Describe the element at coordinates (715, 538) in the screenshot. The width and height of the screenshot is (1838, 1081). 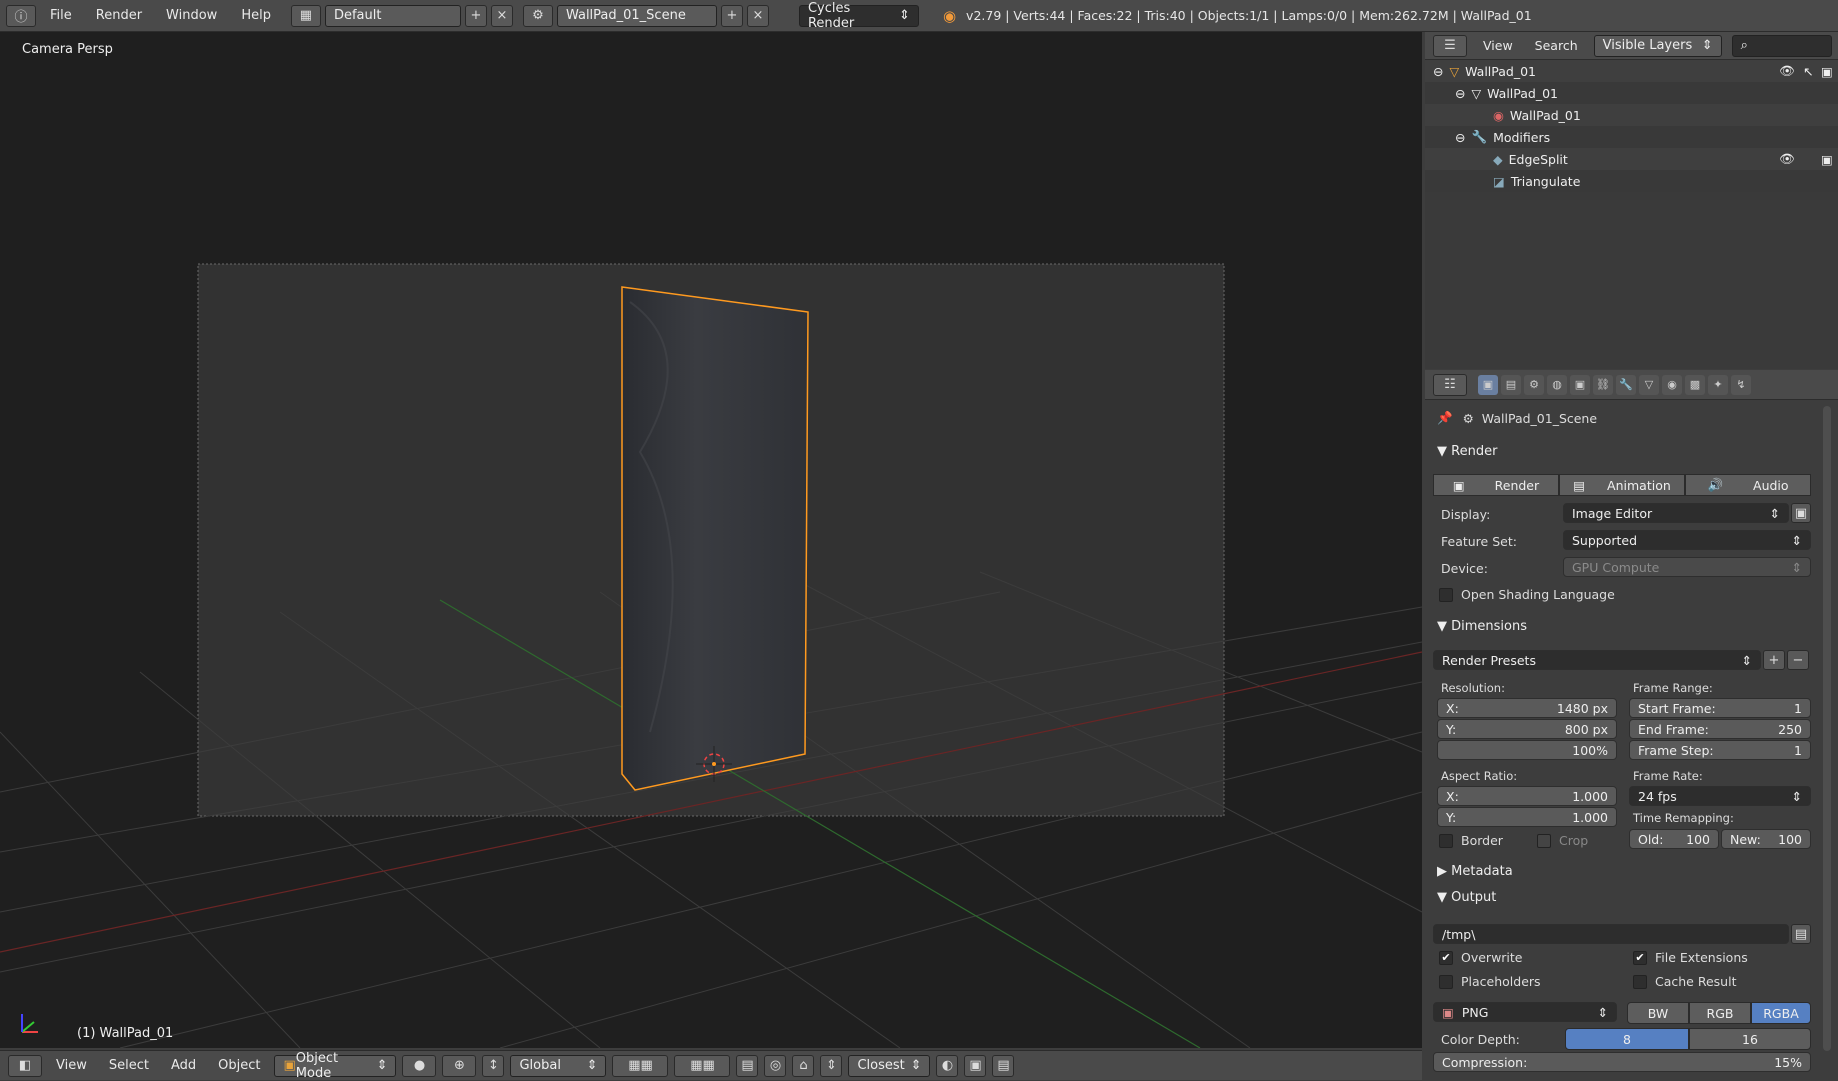
I see `wallpad-object` at that location.